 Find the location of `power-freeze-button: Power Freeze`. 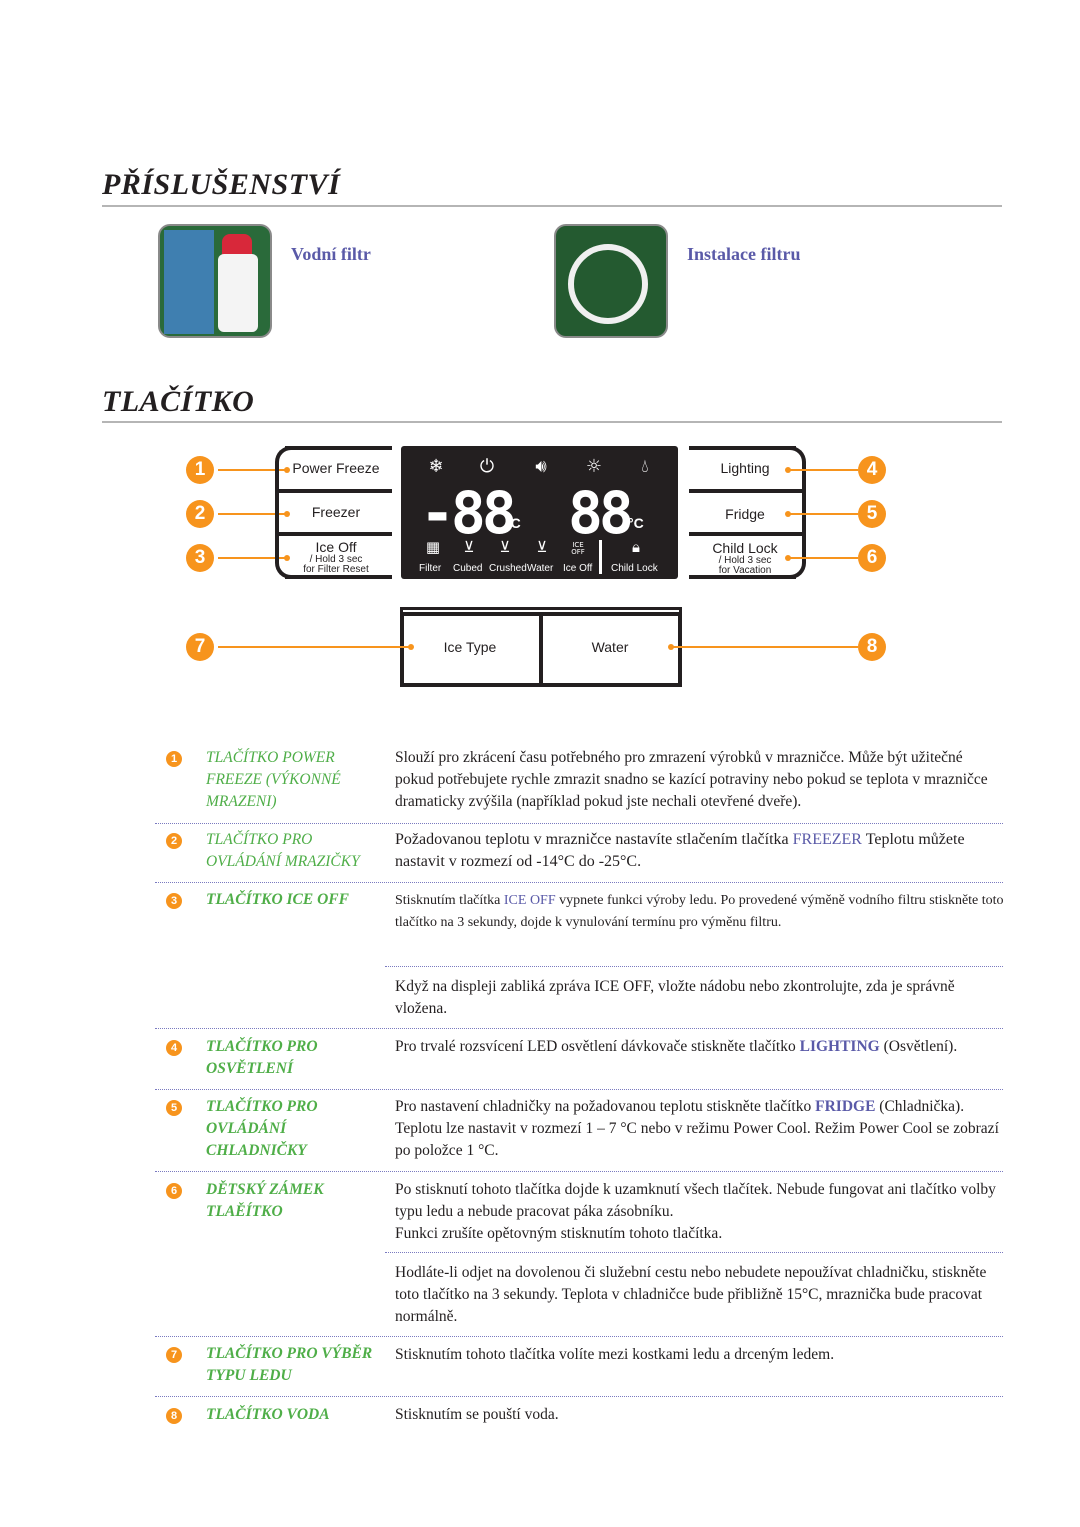

power-freeze-button: Power Freeze is located at coordinates (336, 468).